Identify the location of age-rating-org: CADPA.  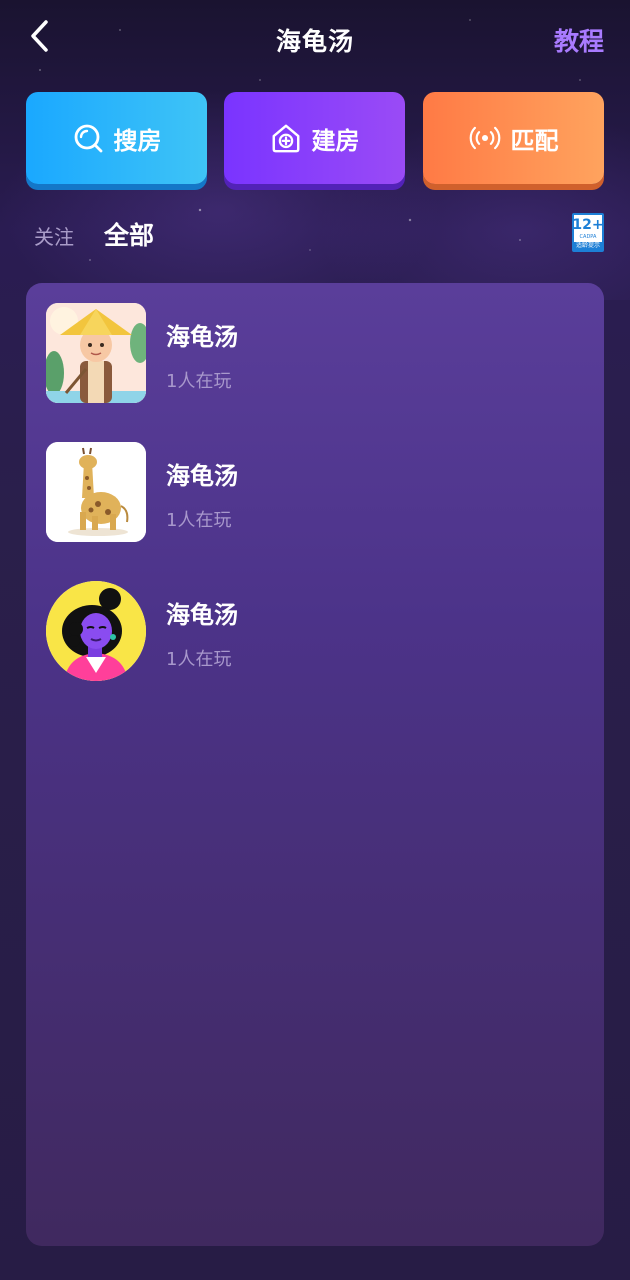
(588, 237).